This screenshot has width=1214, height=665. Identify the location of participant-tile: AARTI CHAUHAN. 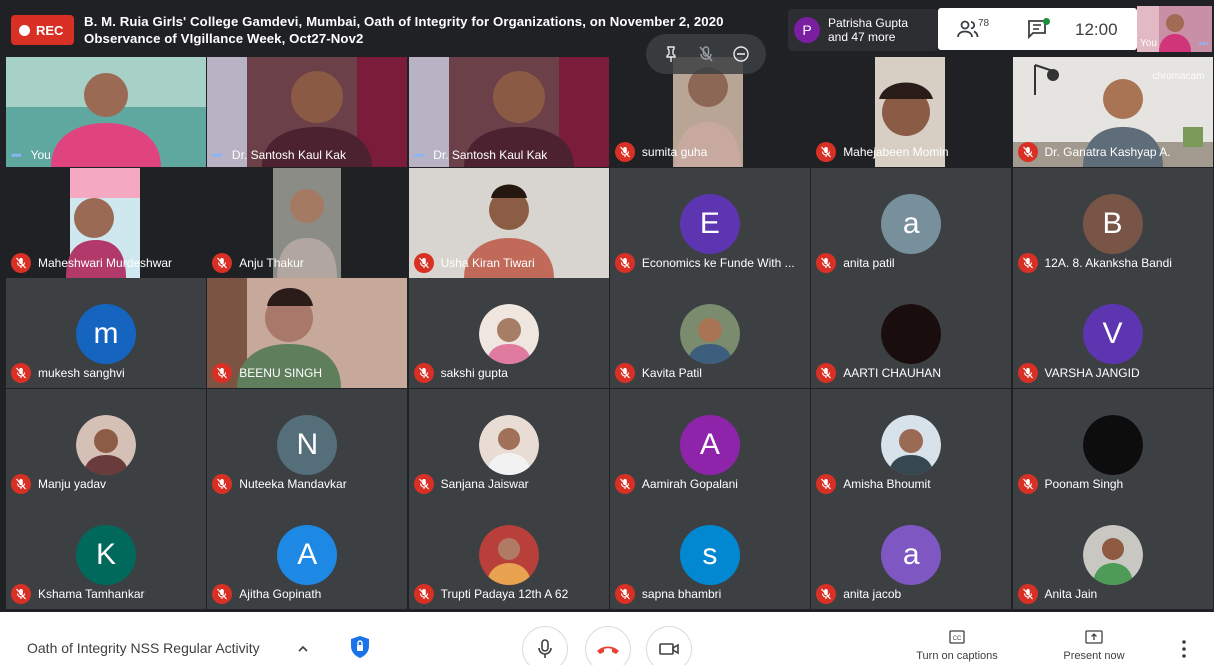
(911, 333).